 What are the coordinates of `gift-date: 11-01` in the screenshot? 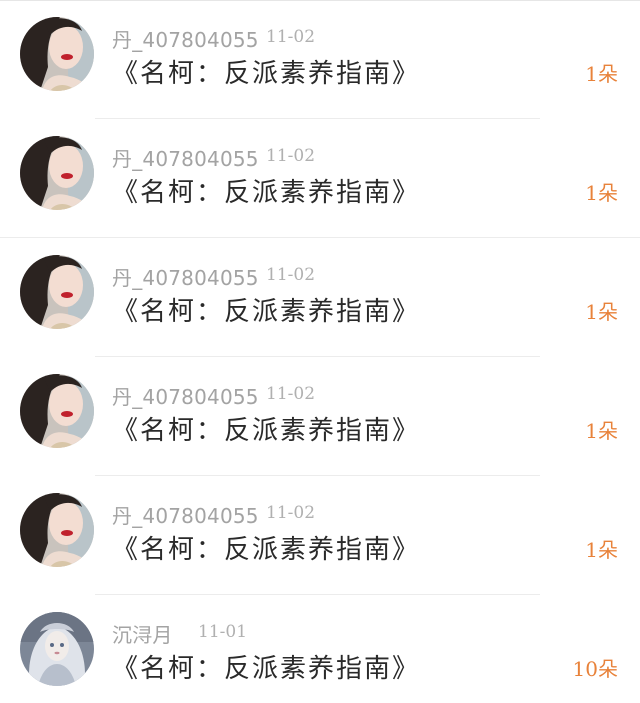 It's located at (223, 632).